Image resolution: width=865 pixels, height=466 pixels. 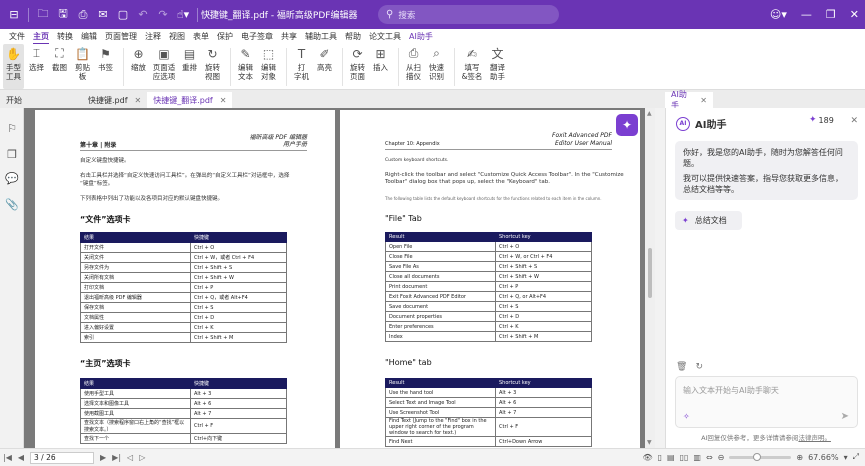 What do you see at coordinates (799, 457) in the screenshot?
I see `zoom-in-icon: ⊕` at bounding box center [799, 457].